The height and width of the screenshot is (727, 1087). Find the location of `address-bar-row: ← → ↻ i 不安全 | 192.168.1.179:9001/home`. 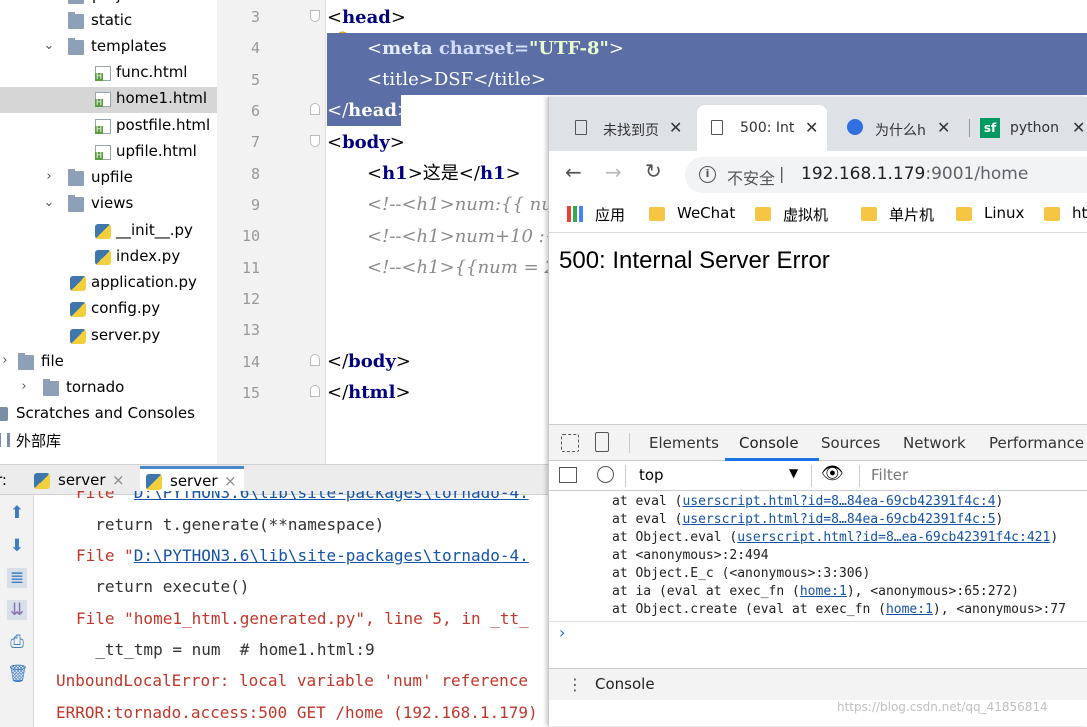

address-bar-row: ← → ↻ i 不安全 | 192.168.1.179:9001/home is located at coordinates (818, 174).